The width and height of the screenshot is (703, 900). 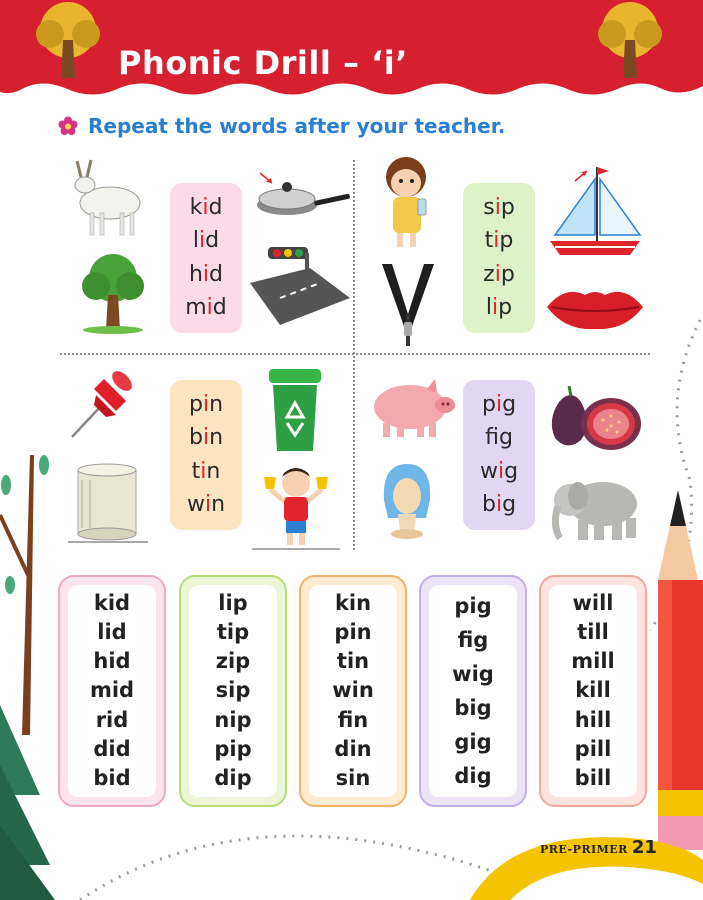 I want to click on word: lid, so click(x=206, y=241).